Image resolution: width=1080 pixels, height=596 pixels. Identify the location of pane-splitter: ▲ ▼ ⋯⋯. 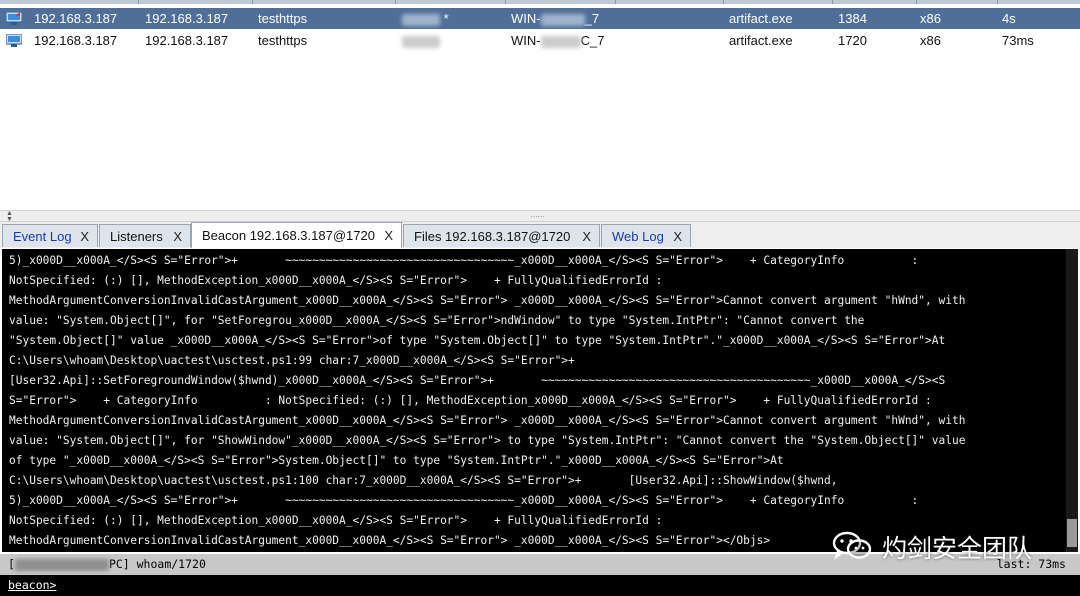
(540, 216).